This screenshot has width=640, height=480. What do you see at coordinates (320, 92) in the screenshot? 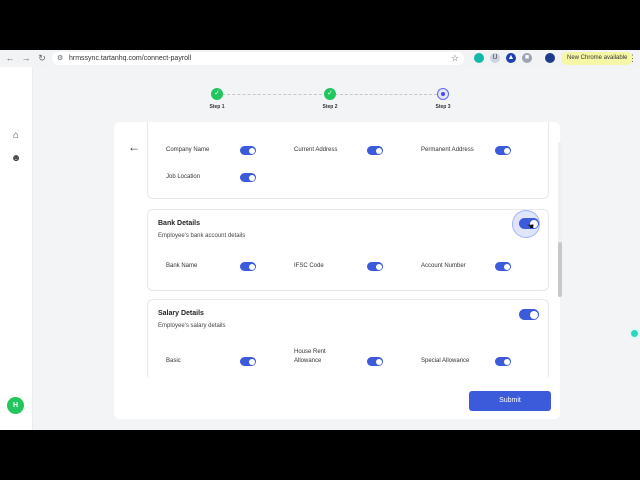
I see `stepper: ✓ ✓ Step 1 Step 2 Step 3` at bounding box center [320, 92].